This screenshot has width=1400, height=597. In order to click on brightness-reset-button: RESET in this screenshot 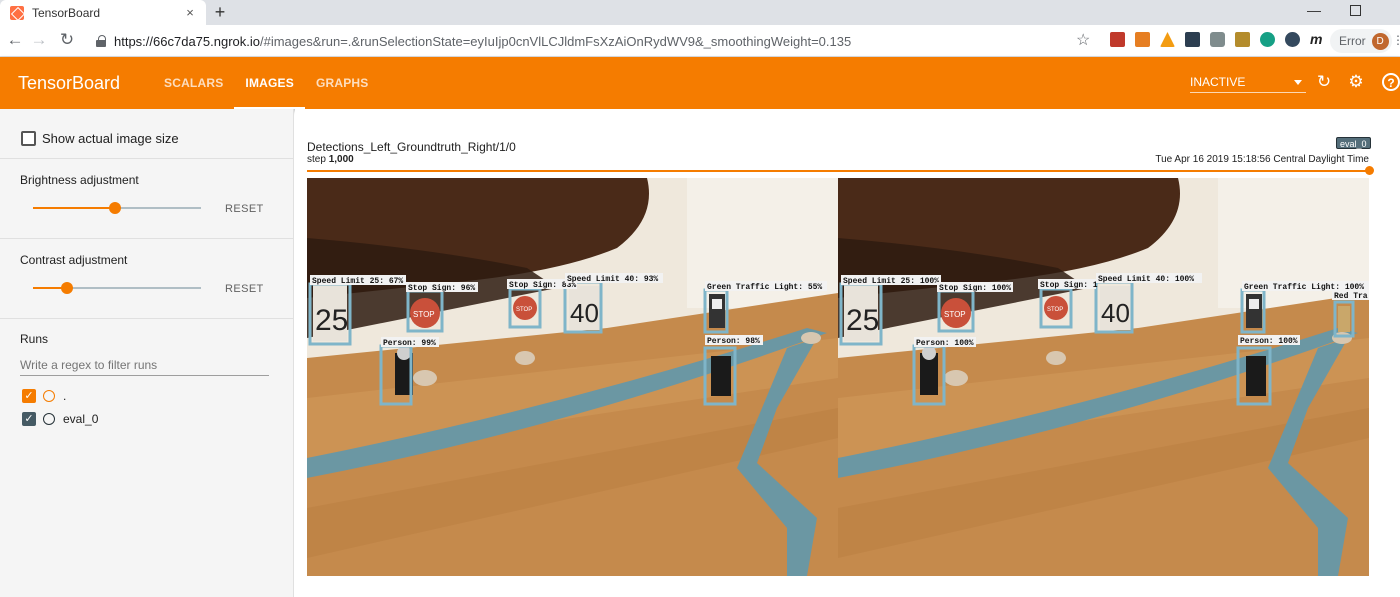, I will do `click(244, 209)`.